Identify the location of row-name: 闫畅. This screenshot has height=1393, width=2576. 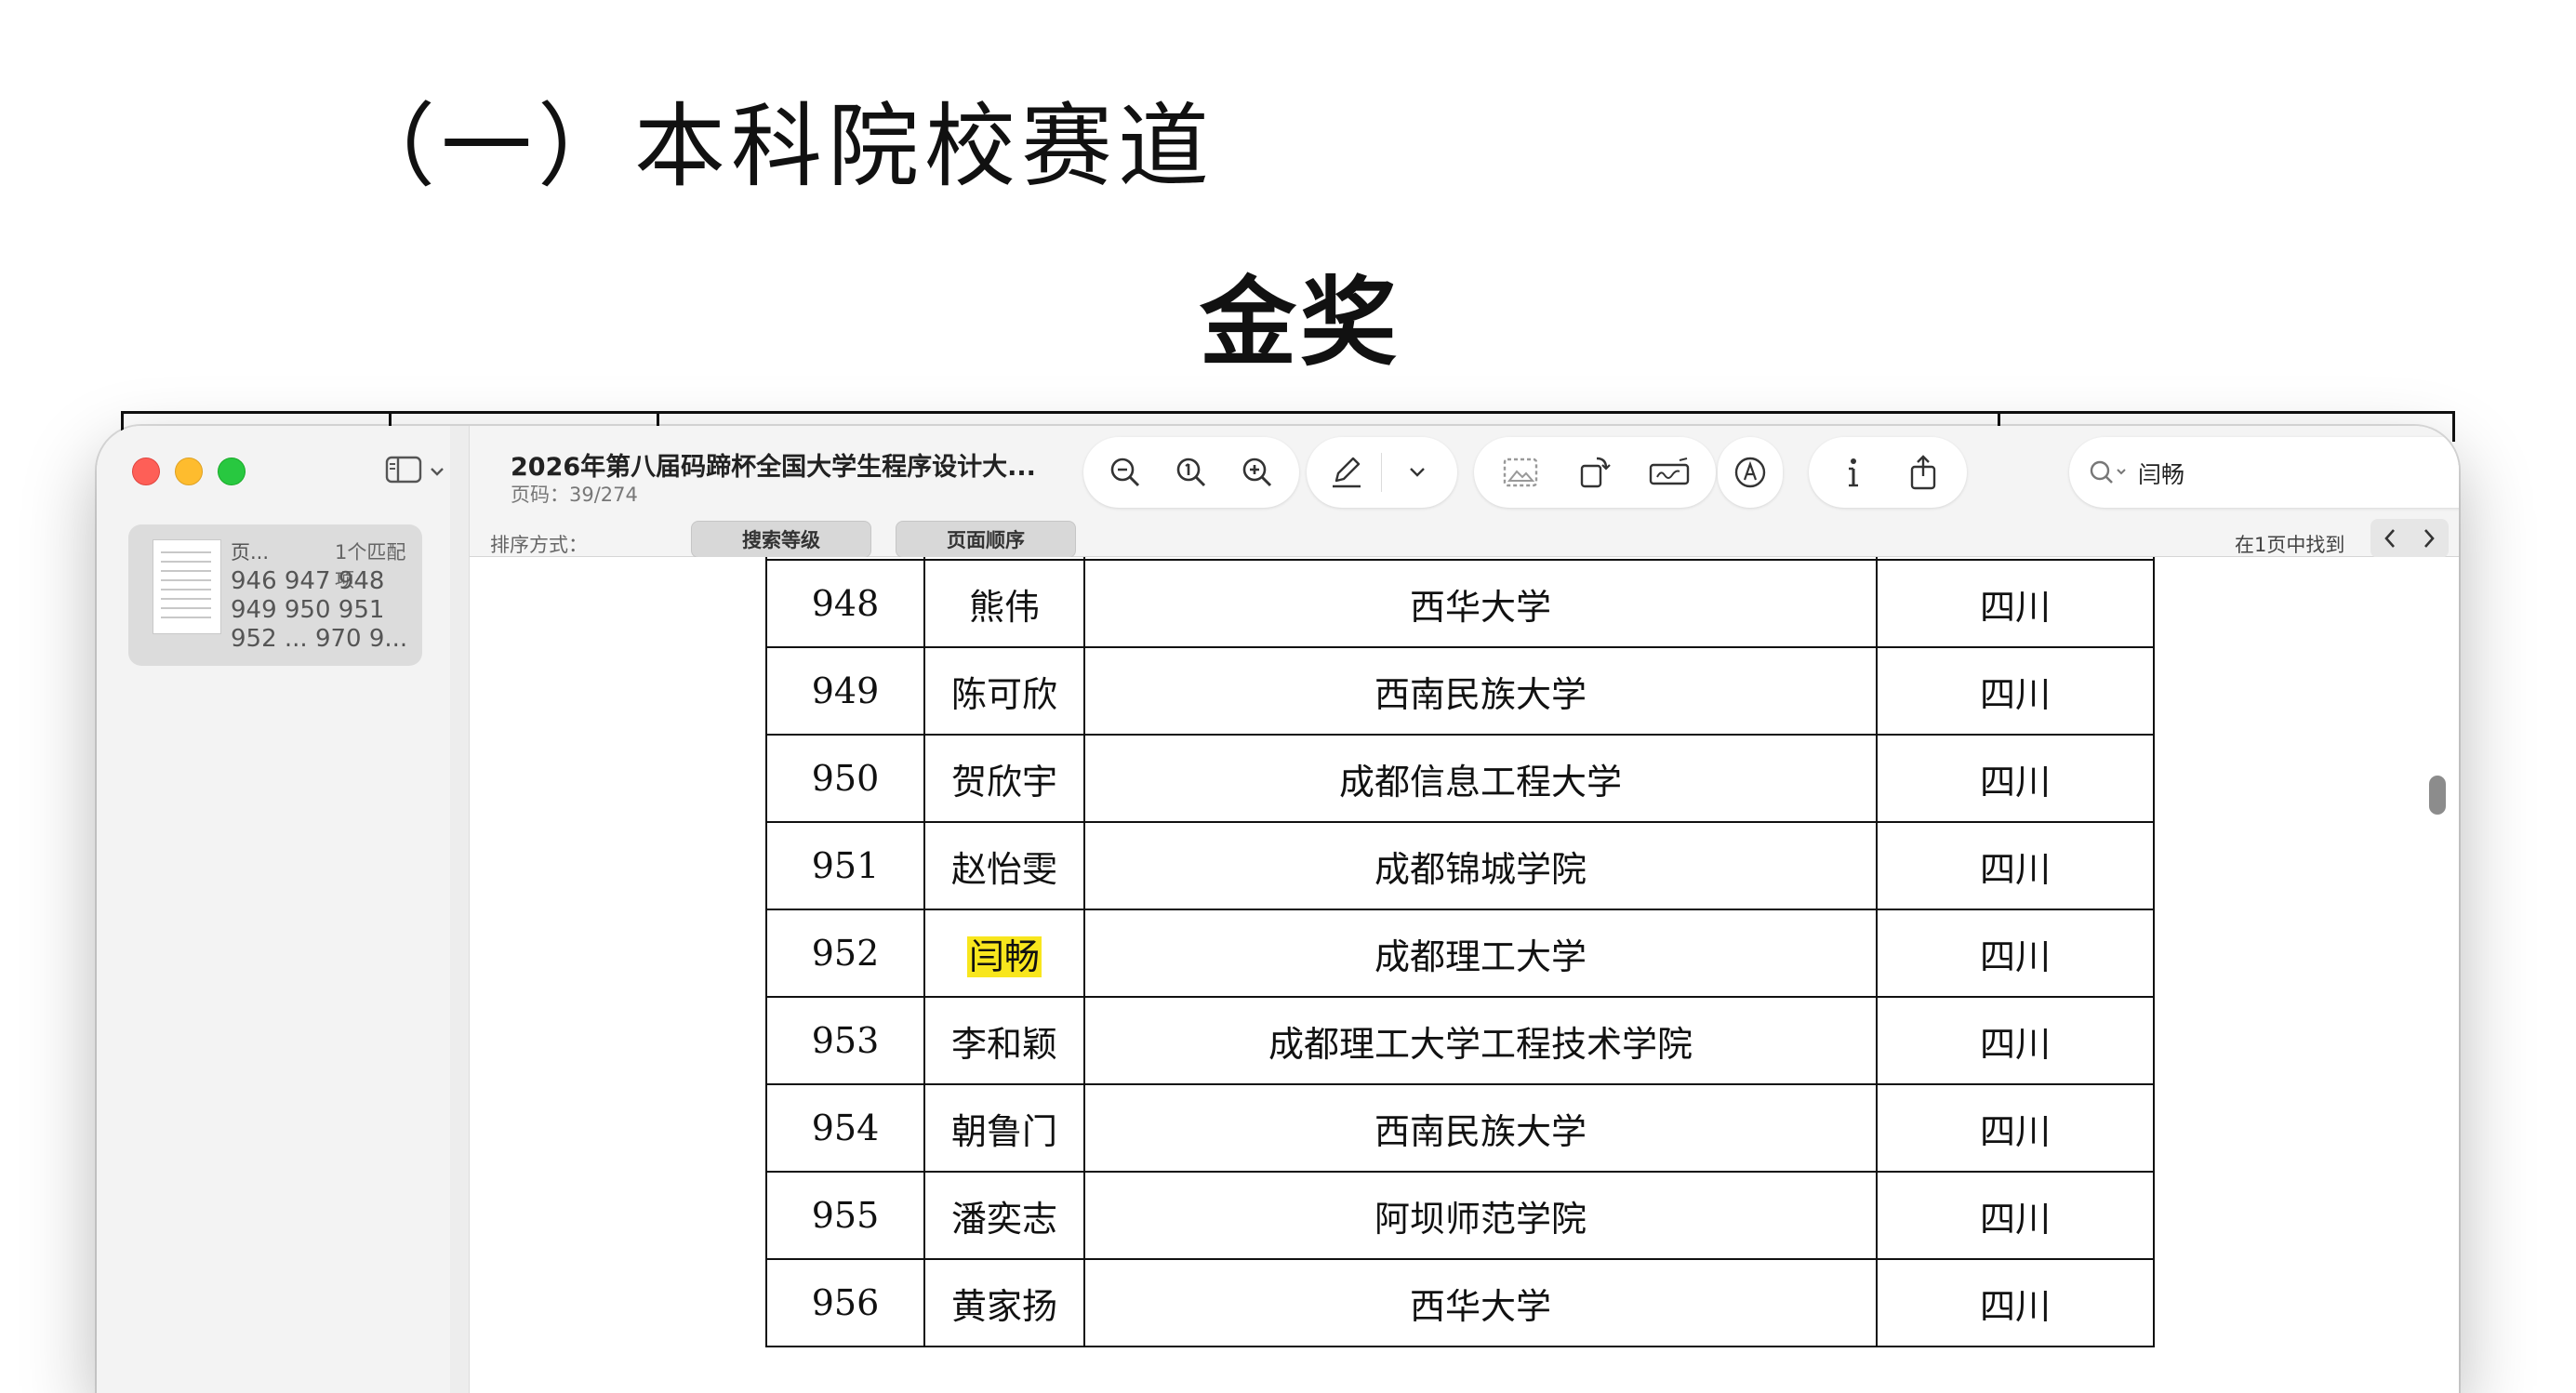
(1004, 953).